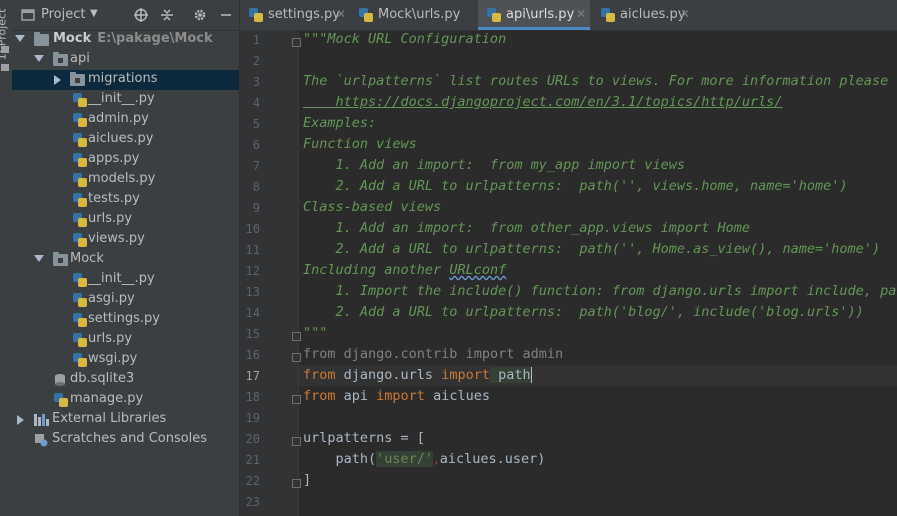 The width and height of the screenshot is (897, 516). I want to click on line-number: 6, so click(256, 145).